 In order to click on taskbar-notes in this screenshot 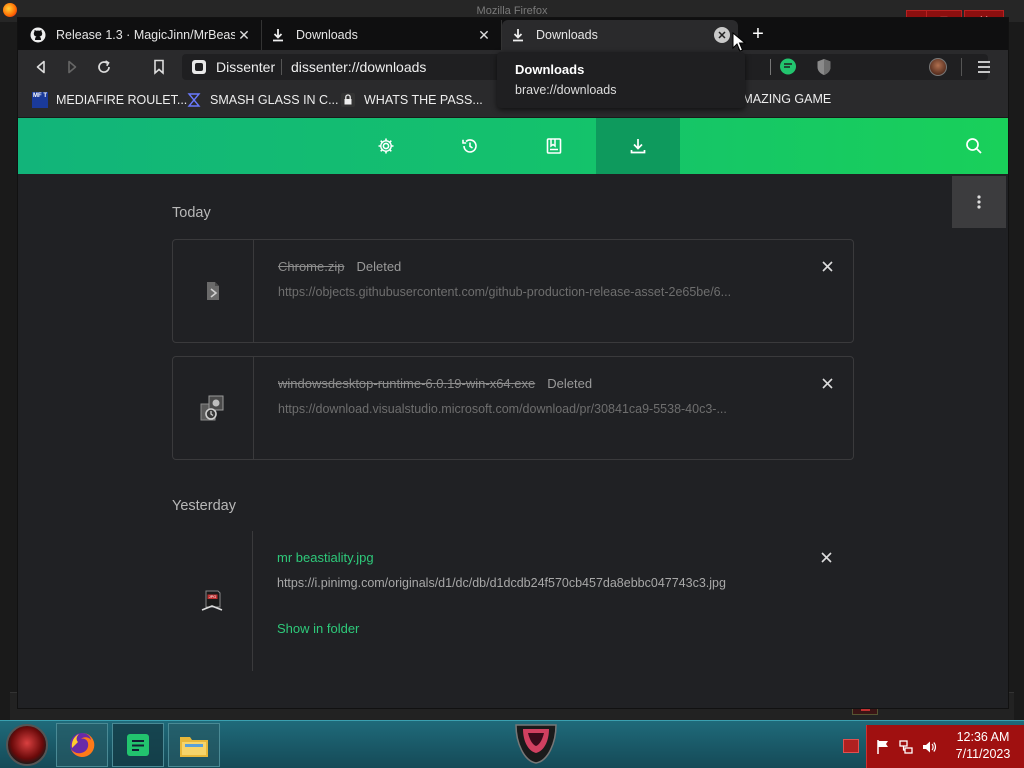, I will do `click(138, 745)`.